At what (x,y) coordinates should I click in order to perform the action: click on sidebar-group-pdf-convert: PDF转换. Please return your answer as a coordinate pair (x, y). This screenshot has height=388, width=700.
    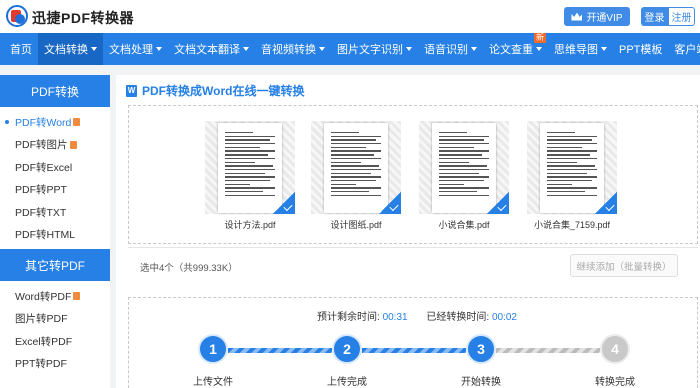
    Looking at the image, I should click on (55, 91).